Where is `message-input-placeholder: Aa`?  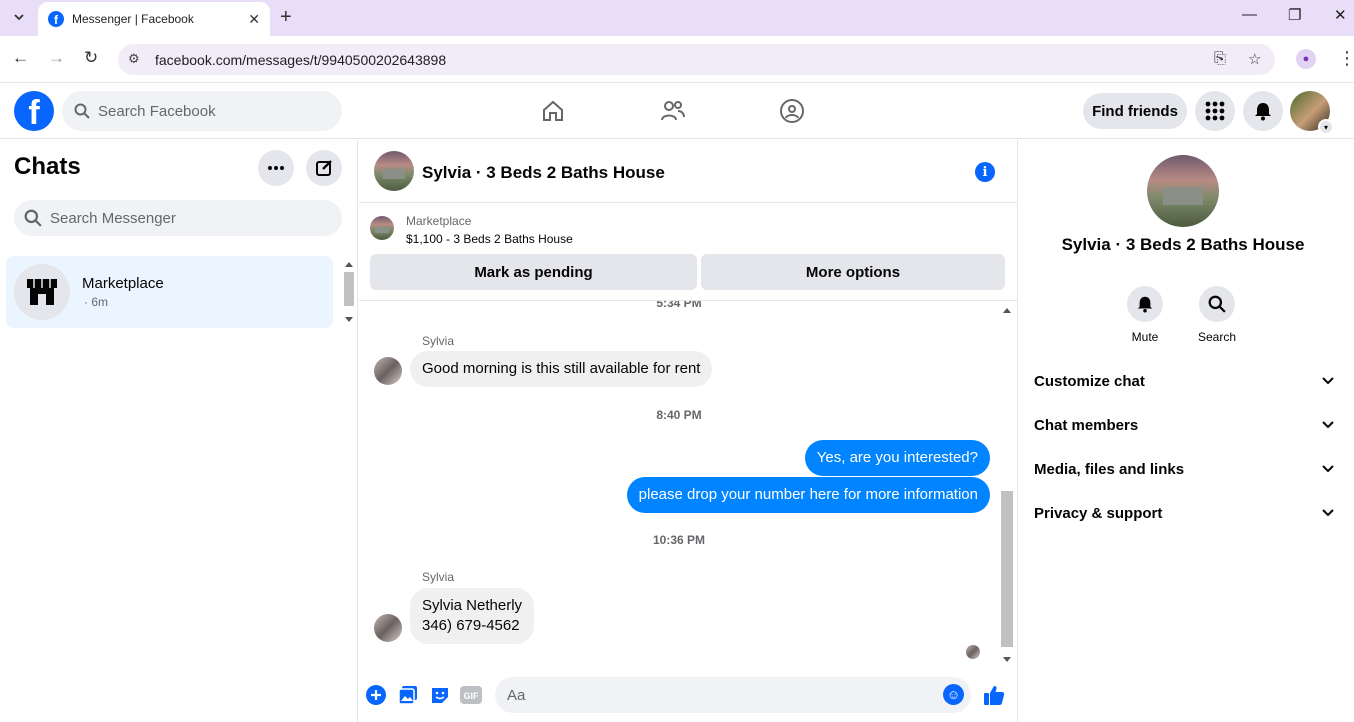
message-input-placeholder: Aa is located at coordinates (516, 695).